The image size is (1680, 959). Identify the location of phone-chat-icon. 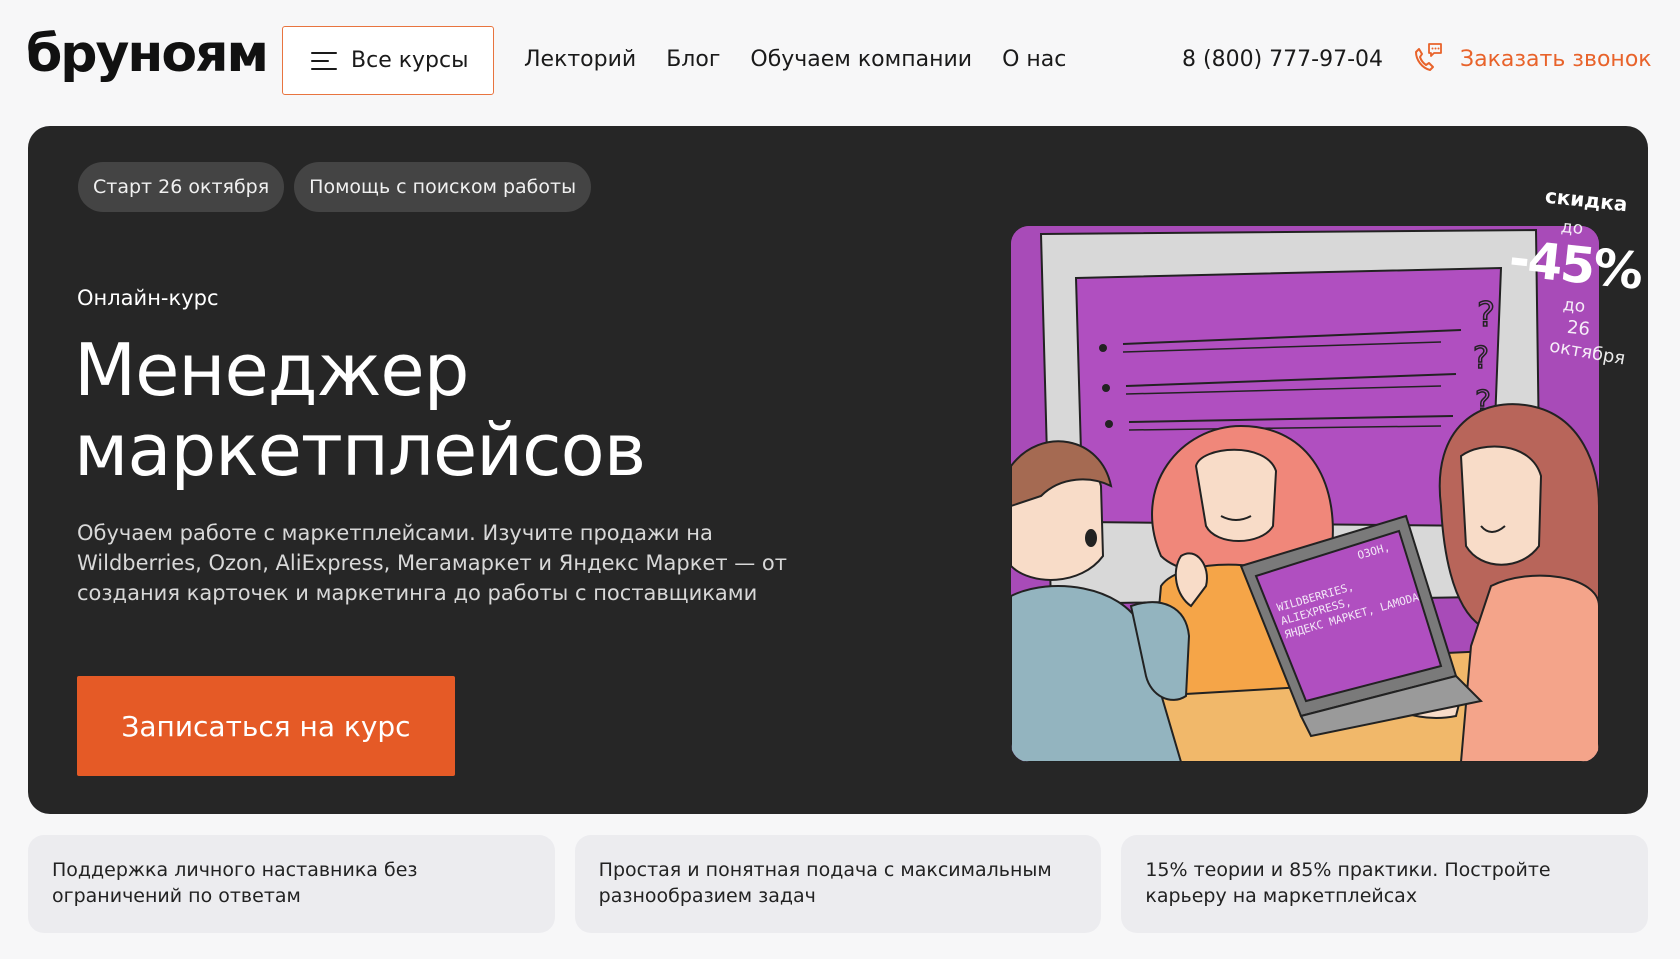
(1427, 57).